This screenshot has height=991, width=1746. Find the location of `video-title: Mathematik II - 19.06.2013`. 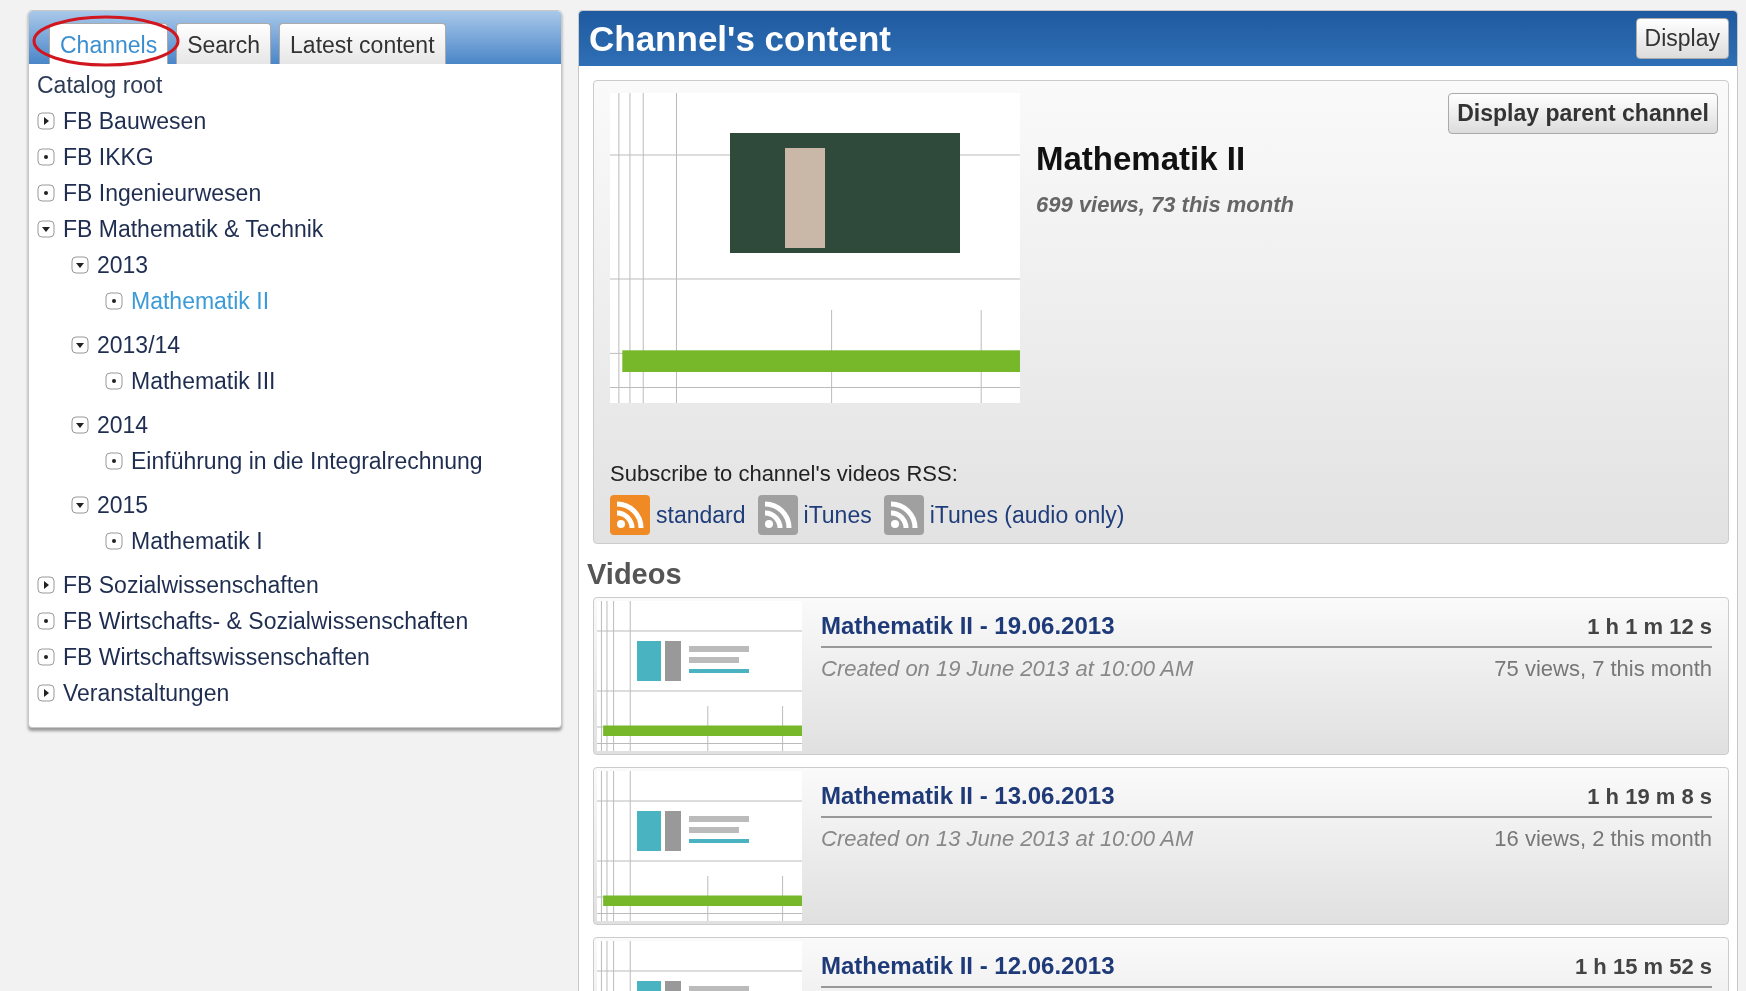

video-title: Mathematik II - 19.06.2013 is located at coordinates (968, 626).